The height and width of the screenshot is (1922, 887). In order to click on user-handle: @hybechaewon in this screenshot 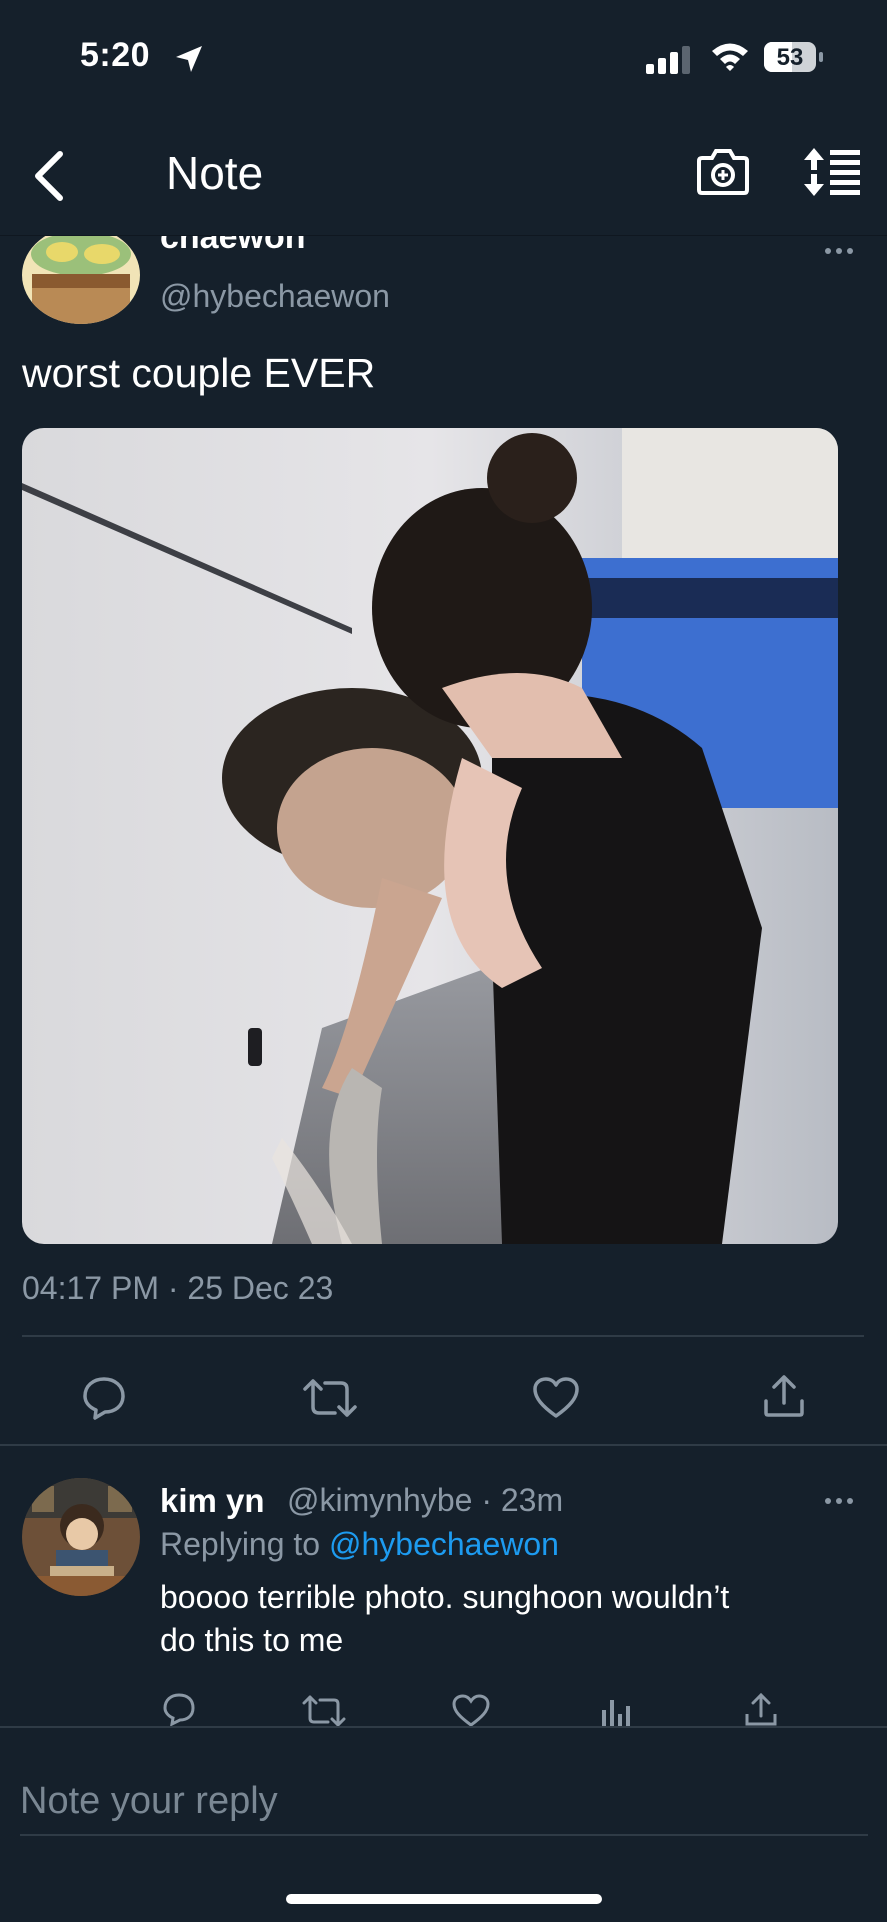, I will do `click(275, 296)`.